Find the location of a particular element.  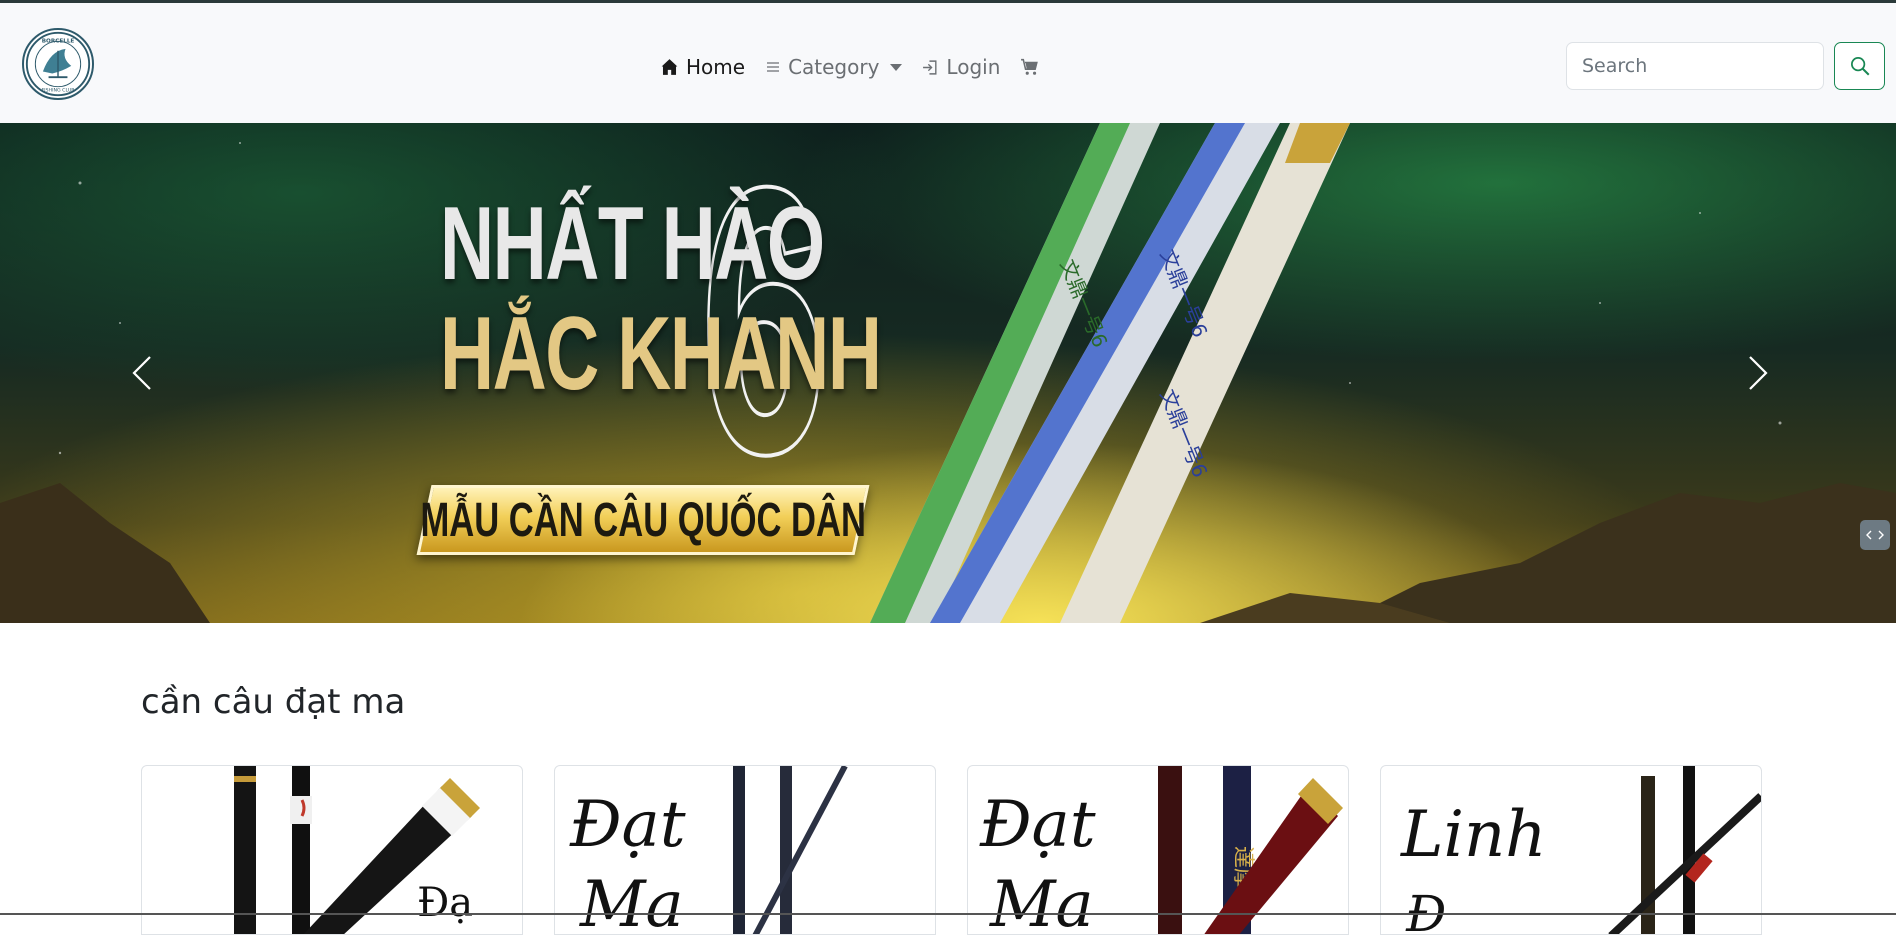

svg-text: Linh is located at coordinates (1473, 835).